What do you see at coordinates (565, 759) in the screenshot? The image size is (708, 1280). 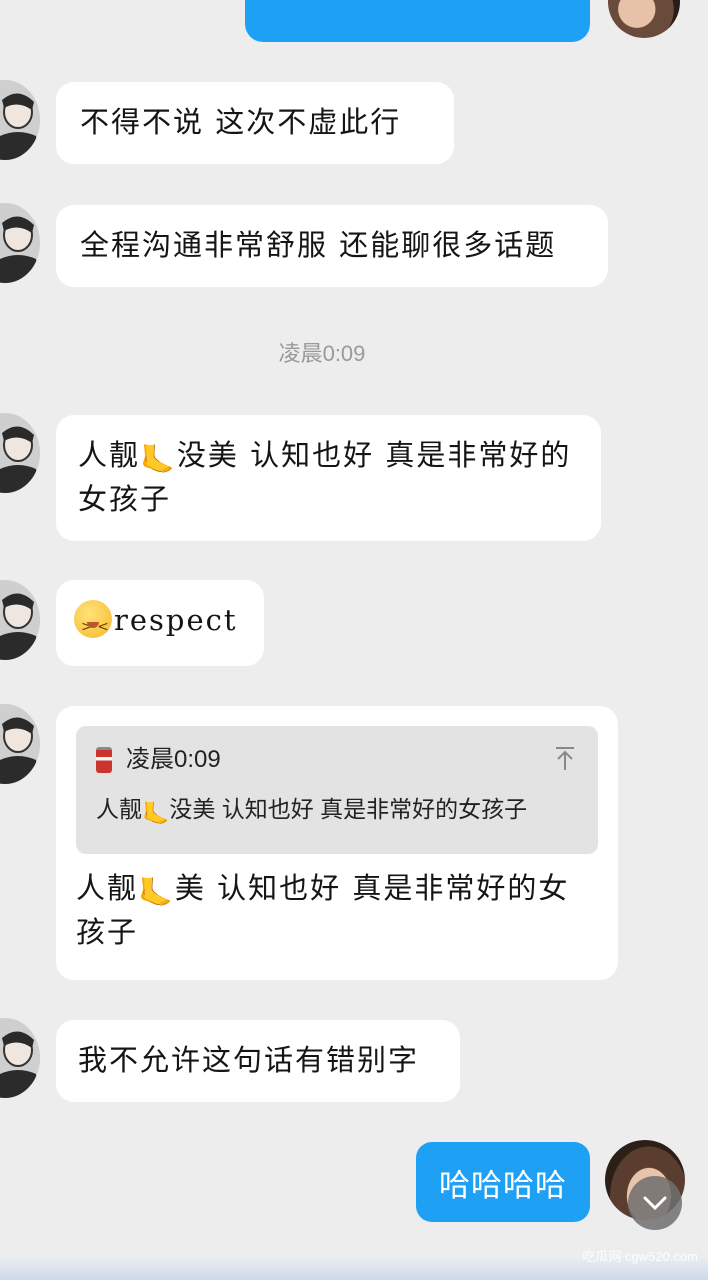 I see `collapse-up-icon` at bounding box center [565, 759].